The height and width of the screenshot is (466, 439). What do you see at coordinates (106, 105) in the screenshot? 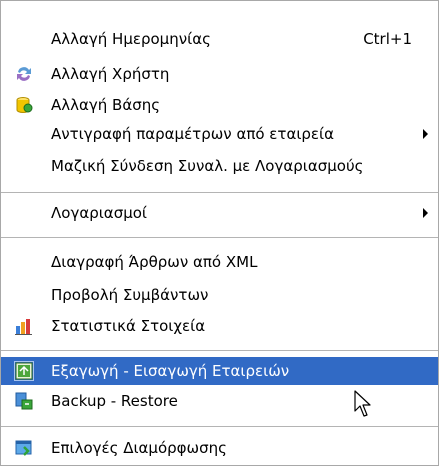
I see `menu-item-label: Αλλαγή Βάσης` at bounding box center [106, 105].